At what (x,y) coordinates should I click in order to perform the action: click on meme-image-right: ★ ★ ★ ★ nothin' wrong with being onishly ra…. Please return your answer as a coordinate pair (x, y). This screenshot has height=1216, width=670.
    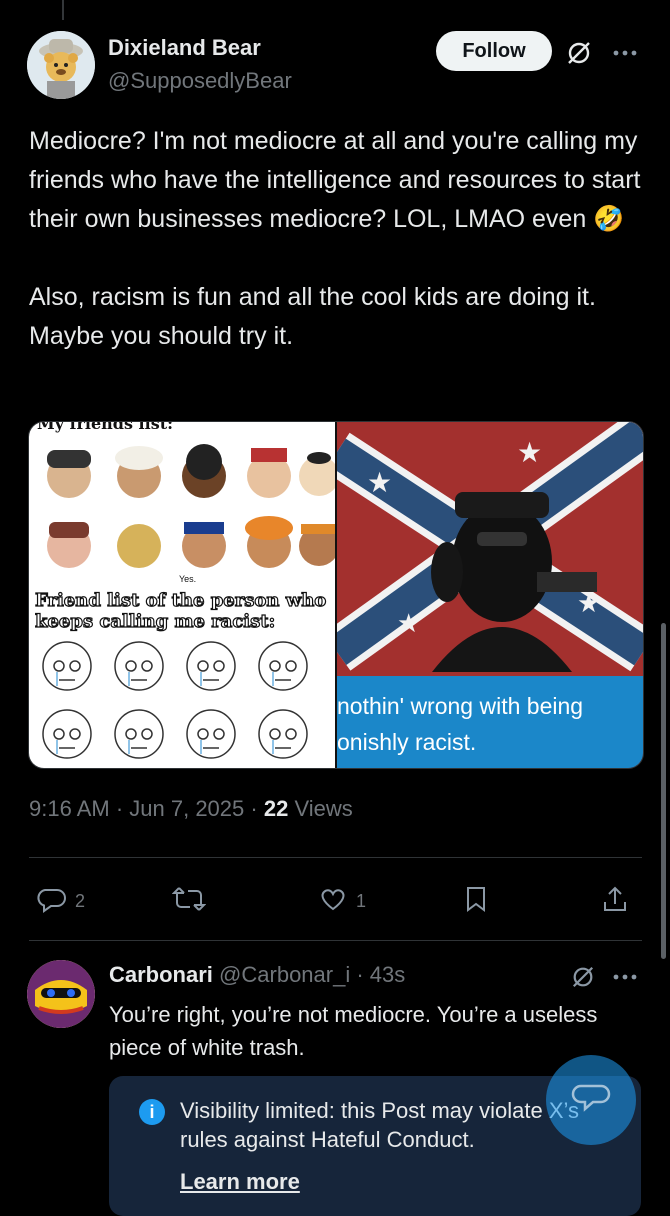
    Looking at the image, I should click on (490, 595).